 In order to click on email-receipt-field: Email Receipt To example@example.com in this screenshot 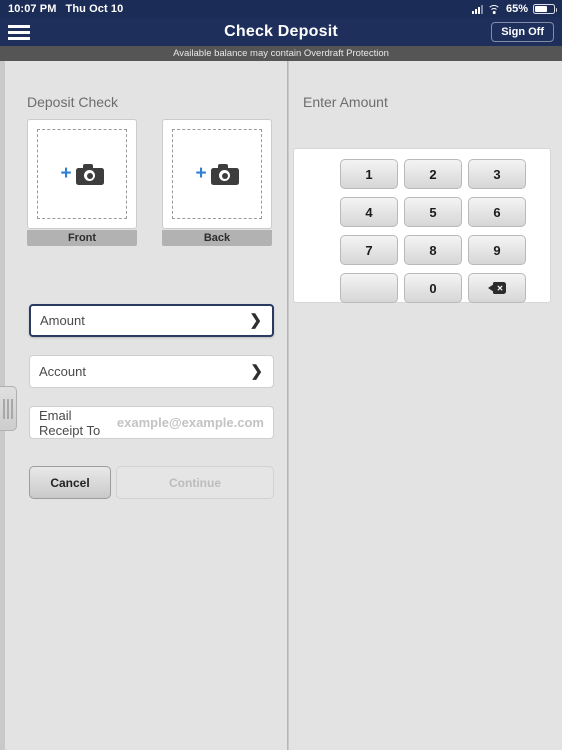, I will do `click(151, 422)`.